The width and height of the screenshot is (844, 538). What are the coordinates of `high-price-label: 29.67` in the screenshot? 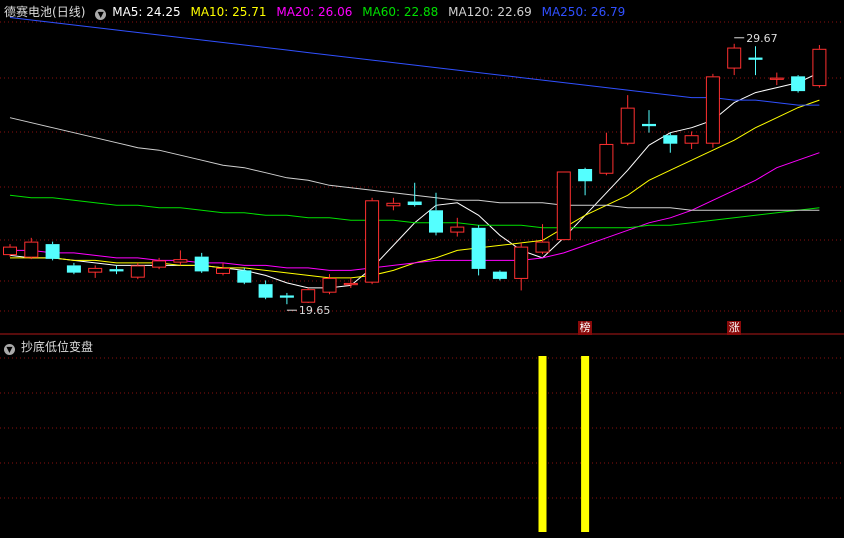 It's located at (762, 38).